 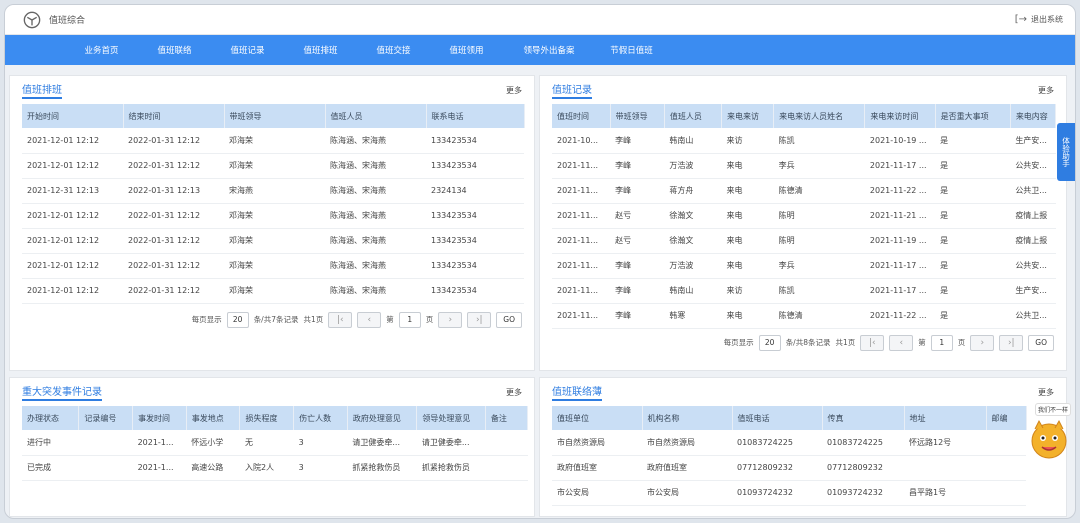 What do you see at coordinates (514, 392) in the screenshot?
I see `incidents-more-link: 更多` at bounding box center [514, 392].